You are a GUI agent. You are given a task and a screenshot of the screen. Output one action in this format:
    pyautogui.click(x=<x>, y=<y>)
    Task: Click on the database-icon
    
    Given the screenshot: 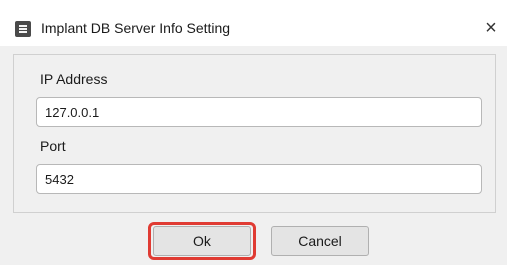 What is the action you would take?
    pyautogui.click(x=23, y=29)
    